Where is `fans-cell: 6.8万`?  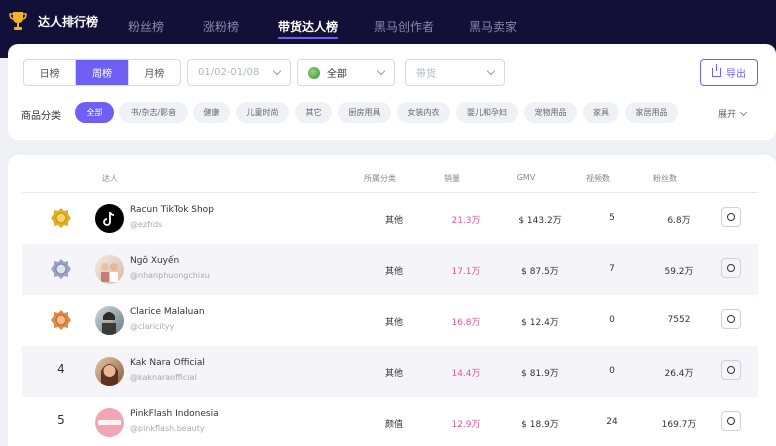
fans-cell: 6.8万 is located at coordinates (679, 221).